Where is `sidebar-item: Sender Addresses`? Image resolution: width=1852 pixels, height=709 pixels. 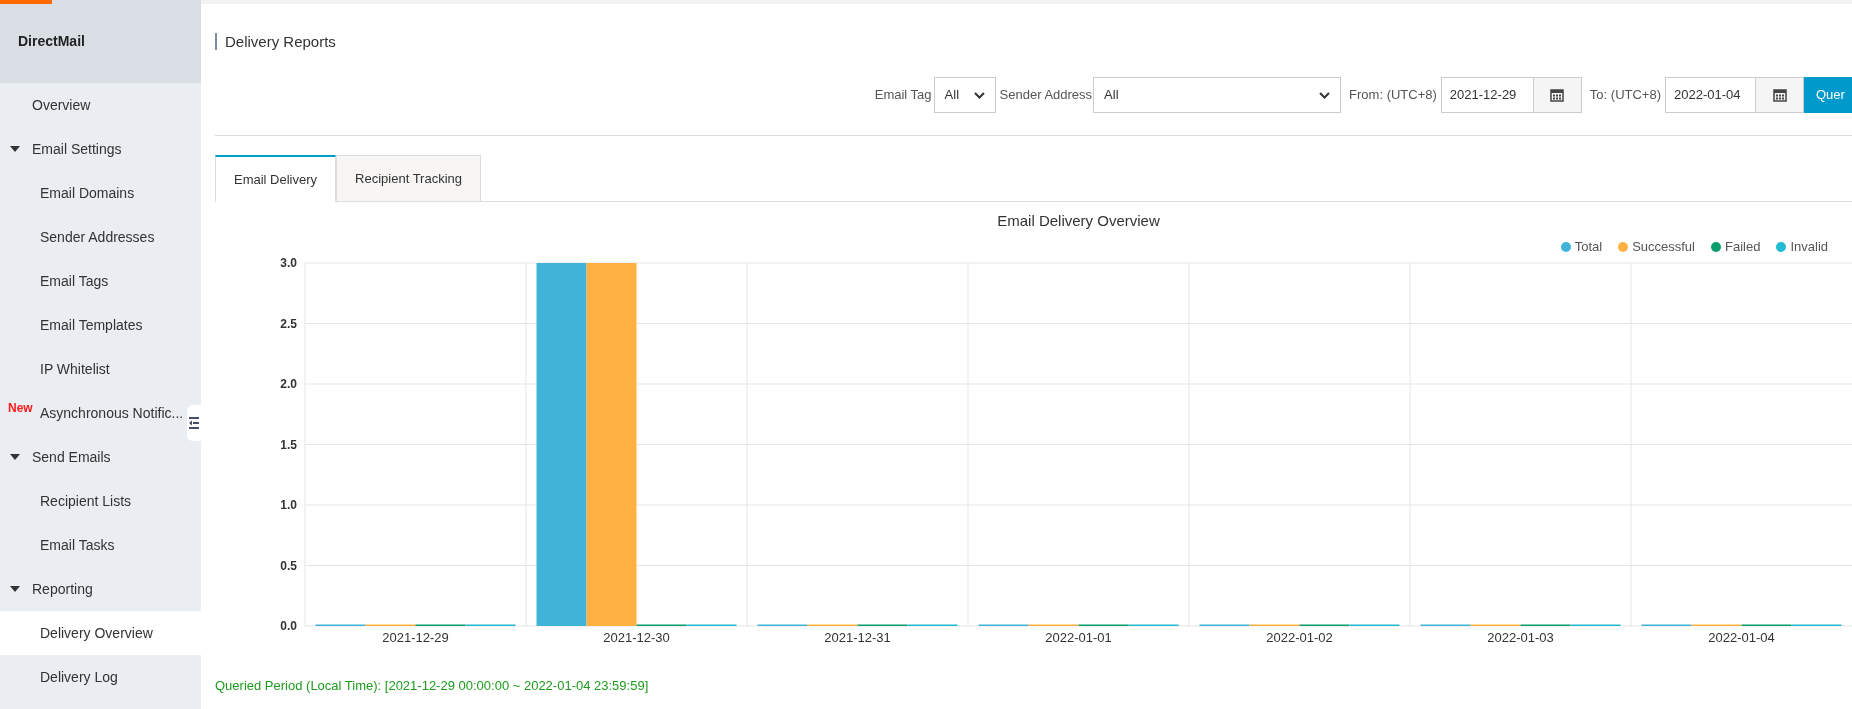 sidebar-item: Sender Addresses is located at coordinates (100, 237).